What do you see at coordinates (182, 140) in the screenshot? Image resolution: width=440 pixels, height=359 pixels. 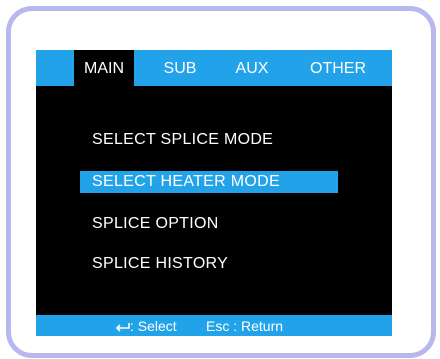 I see `menu-item-select-splice-mode: SELECT SPLICE MODE` at bounding box center [182, 140].